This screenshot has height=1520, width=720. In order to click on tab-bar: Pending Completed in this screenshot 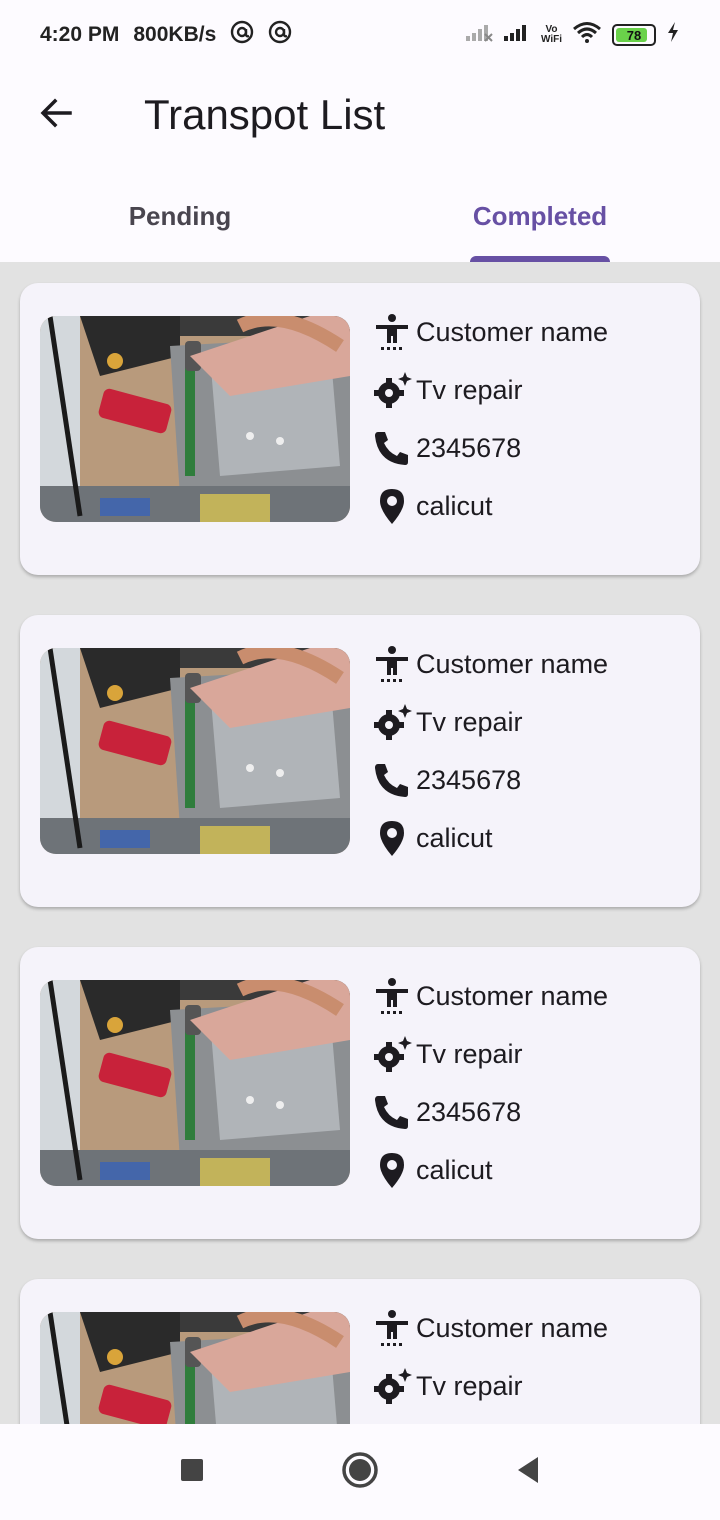, I will do `click(360, 216)`.